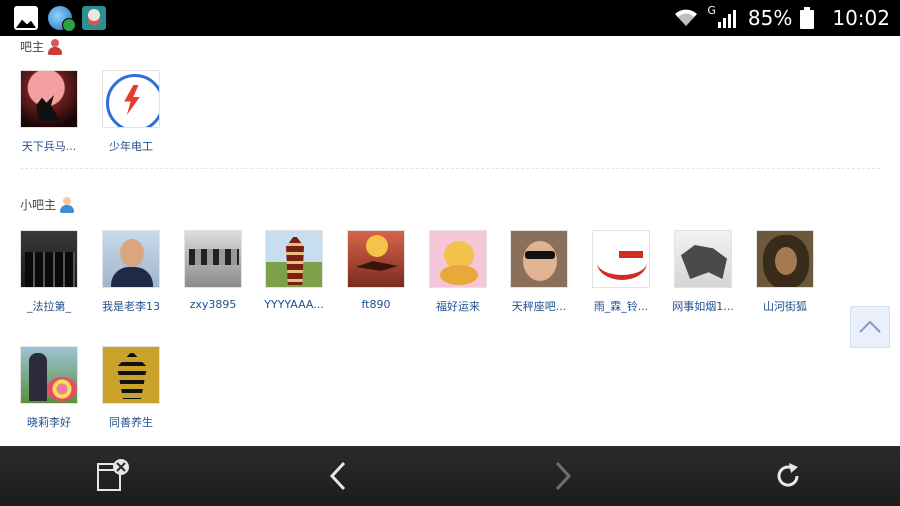  I want to click on gallery-icon, so click(26, 18).